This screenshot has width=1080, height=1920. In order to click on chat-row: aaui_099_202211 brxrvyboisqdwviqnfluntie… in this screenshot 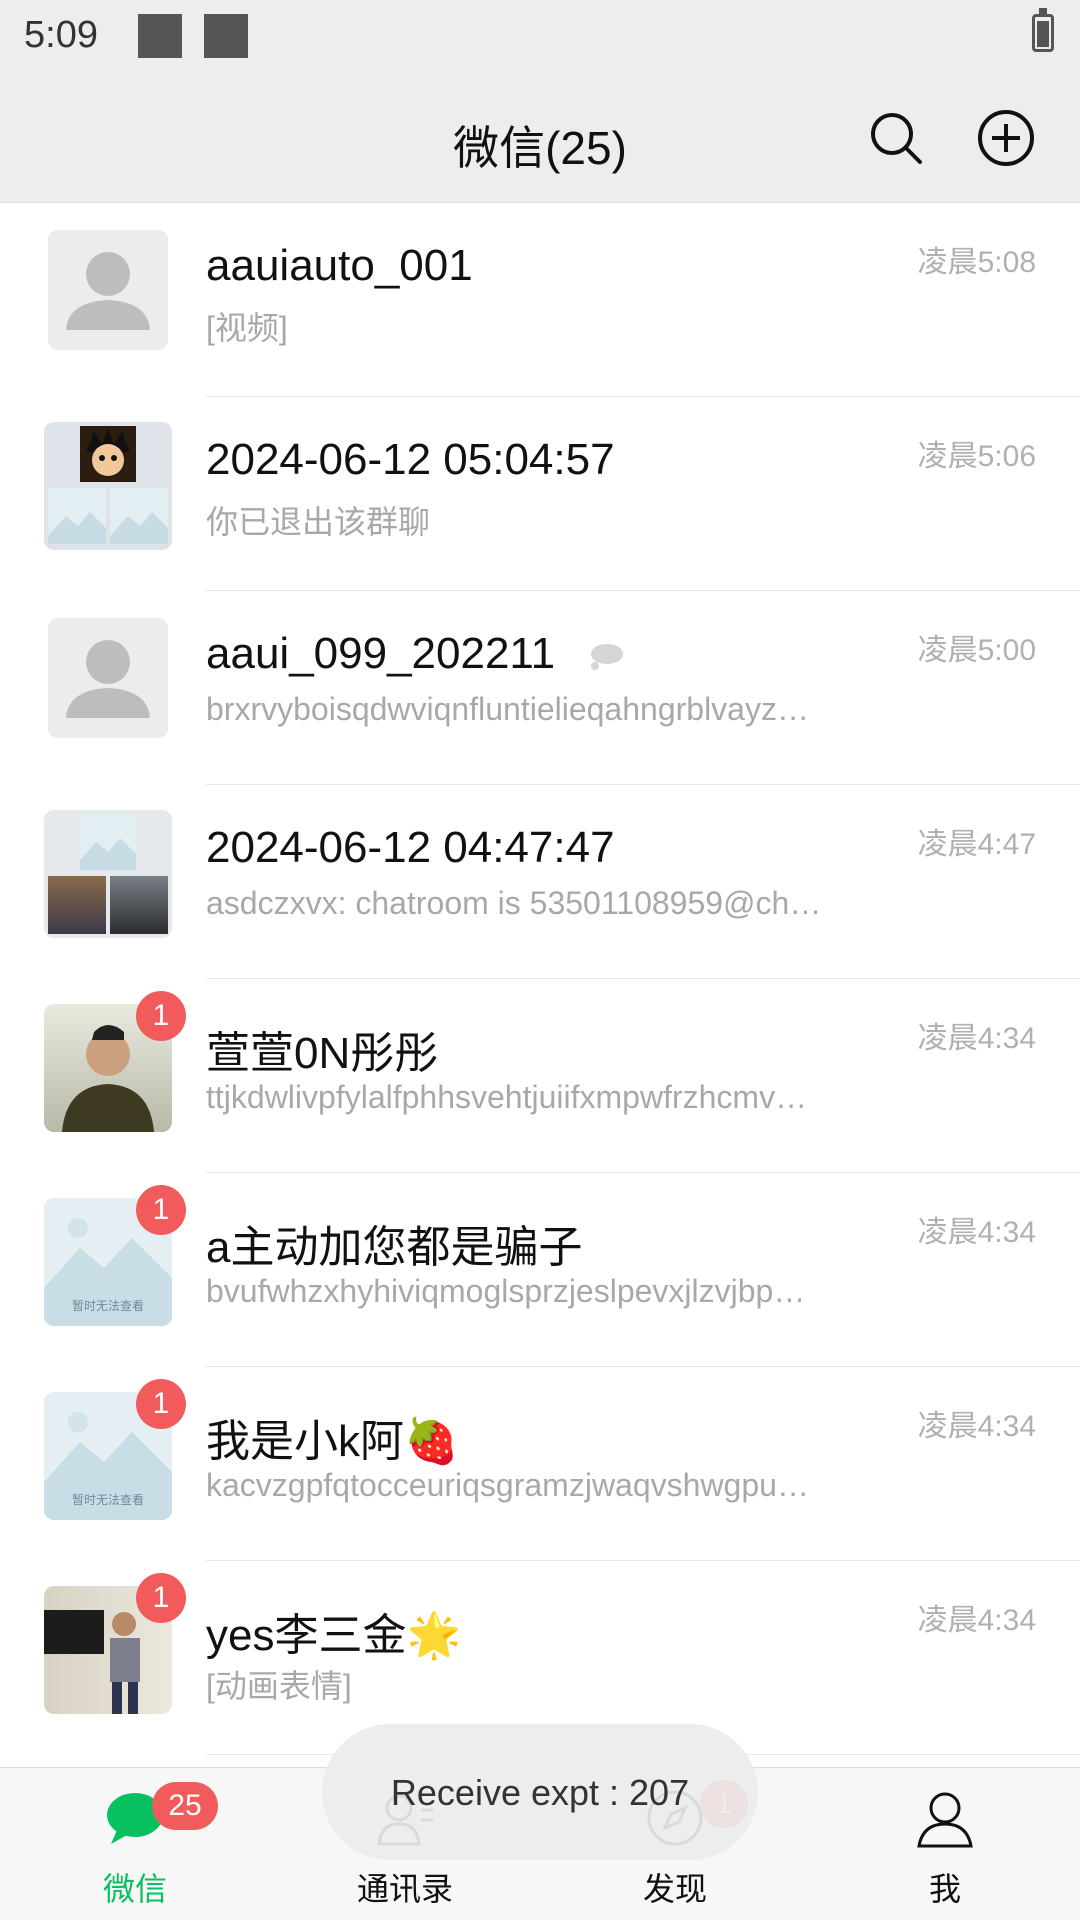, I will do `click(540, 688)`.